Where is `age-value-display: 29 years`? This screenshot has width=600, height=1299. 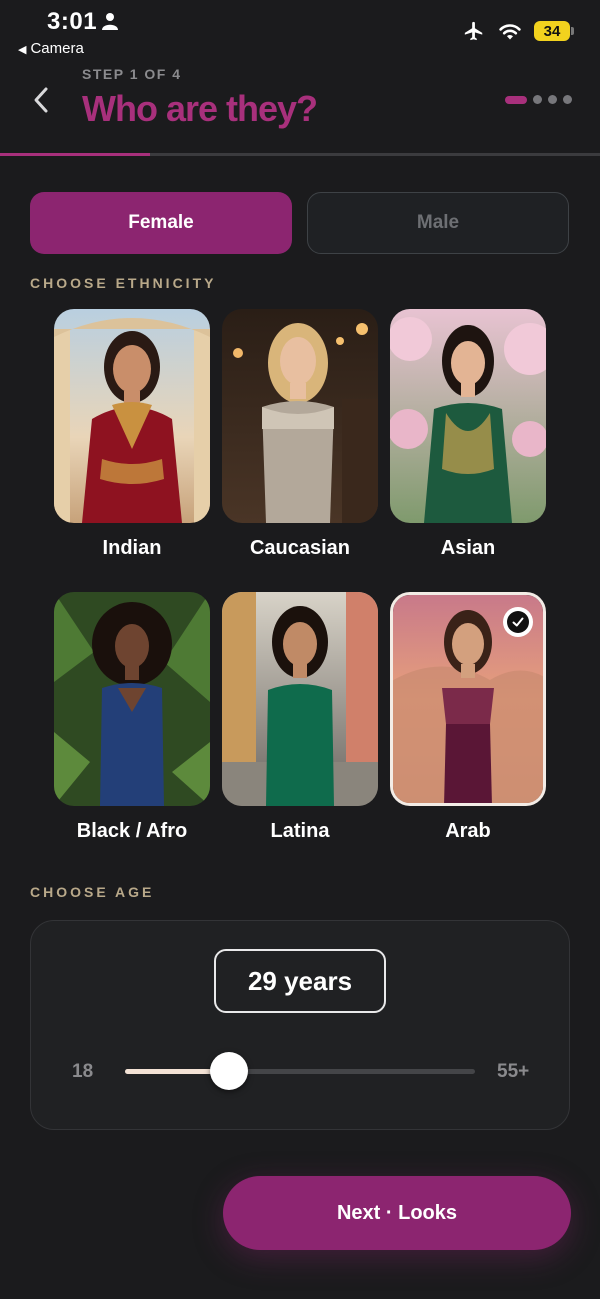 age-value-display: 29 years is located at coordinates (300, 981).